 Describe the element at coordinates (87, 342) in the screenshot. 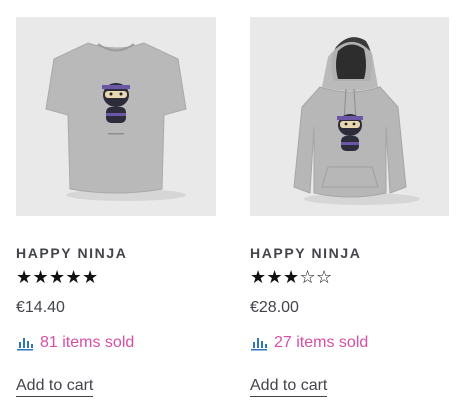

I see `items-sold-text: 81 items sold` at that location.